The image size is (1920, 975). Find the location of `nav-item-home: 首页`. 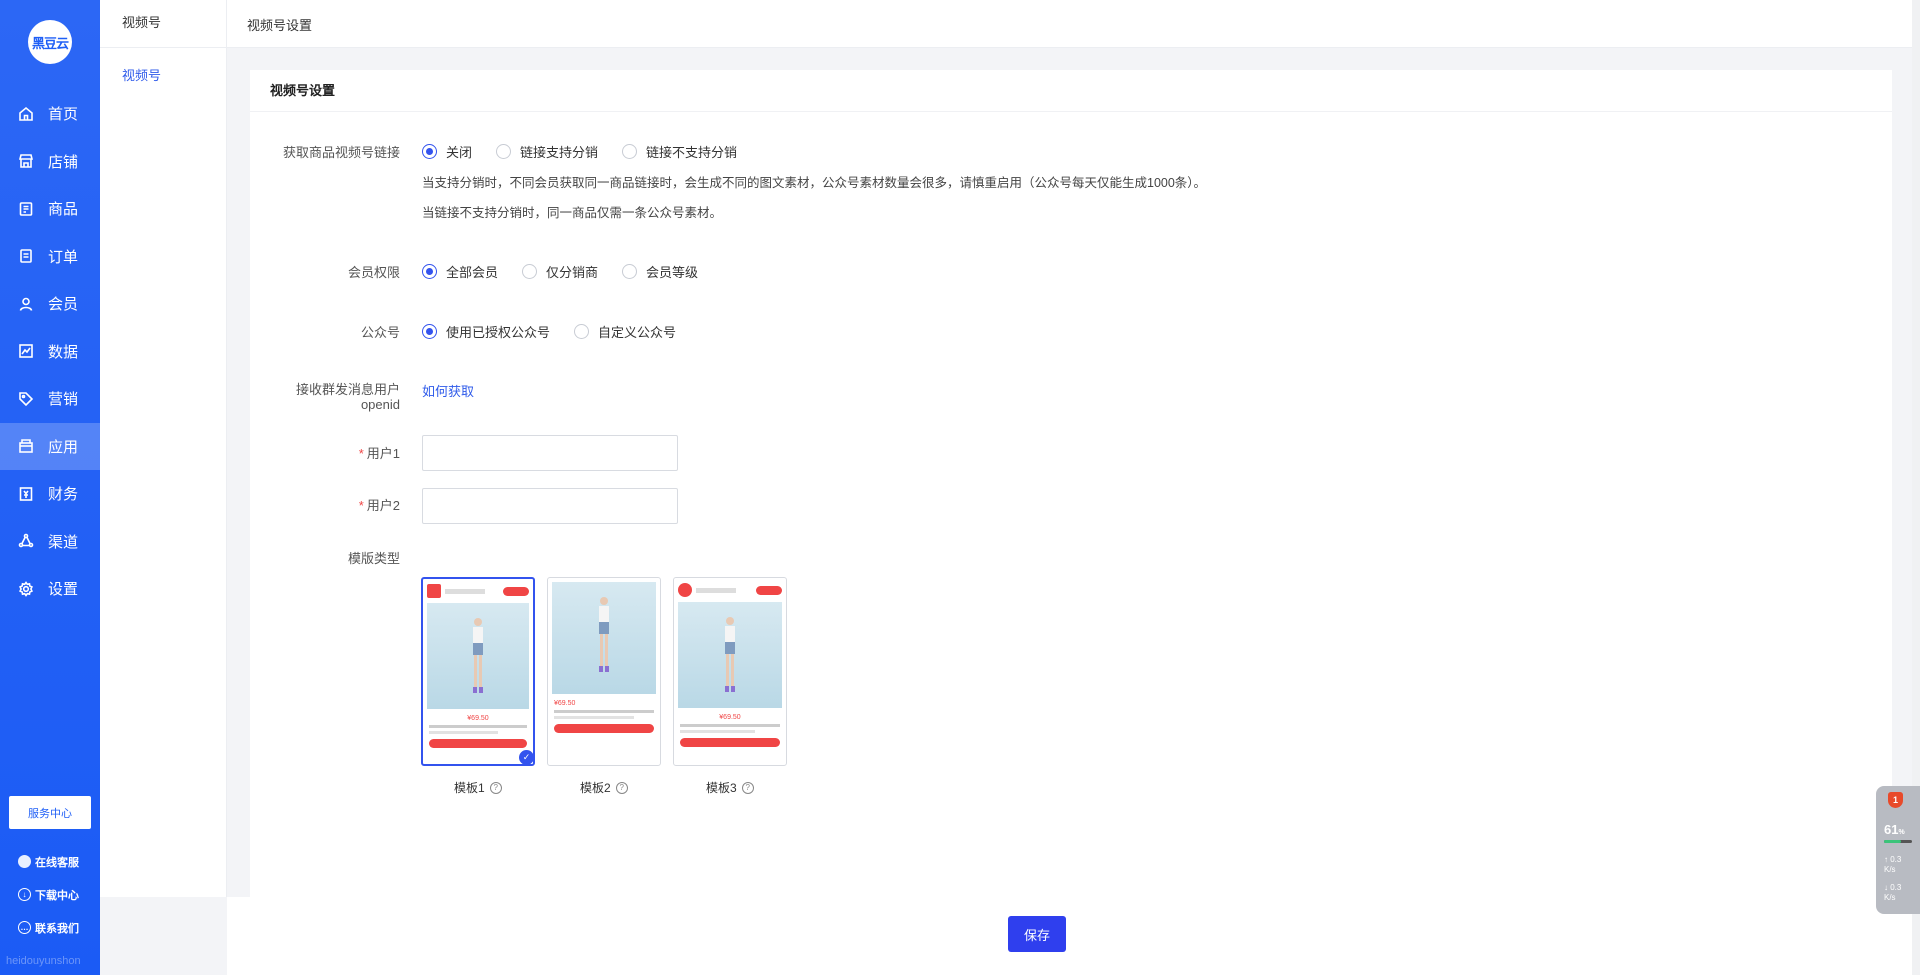

nav-item-home: 首页 is located at coordinates (50, 114).